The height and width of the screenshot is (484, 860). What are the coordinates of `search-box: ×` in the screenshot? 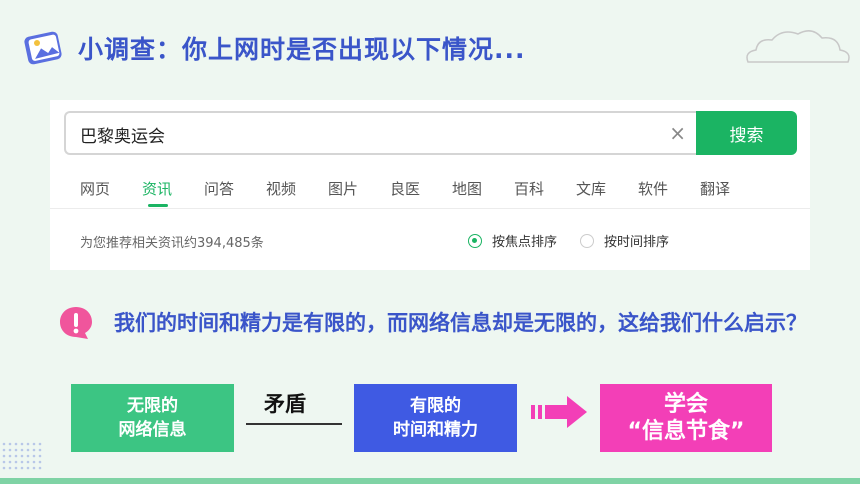 It's located at (381, 133).